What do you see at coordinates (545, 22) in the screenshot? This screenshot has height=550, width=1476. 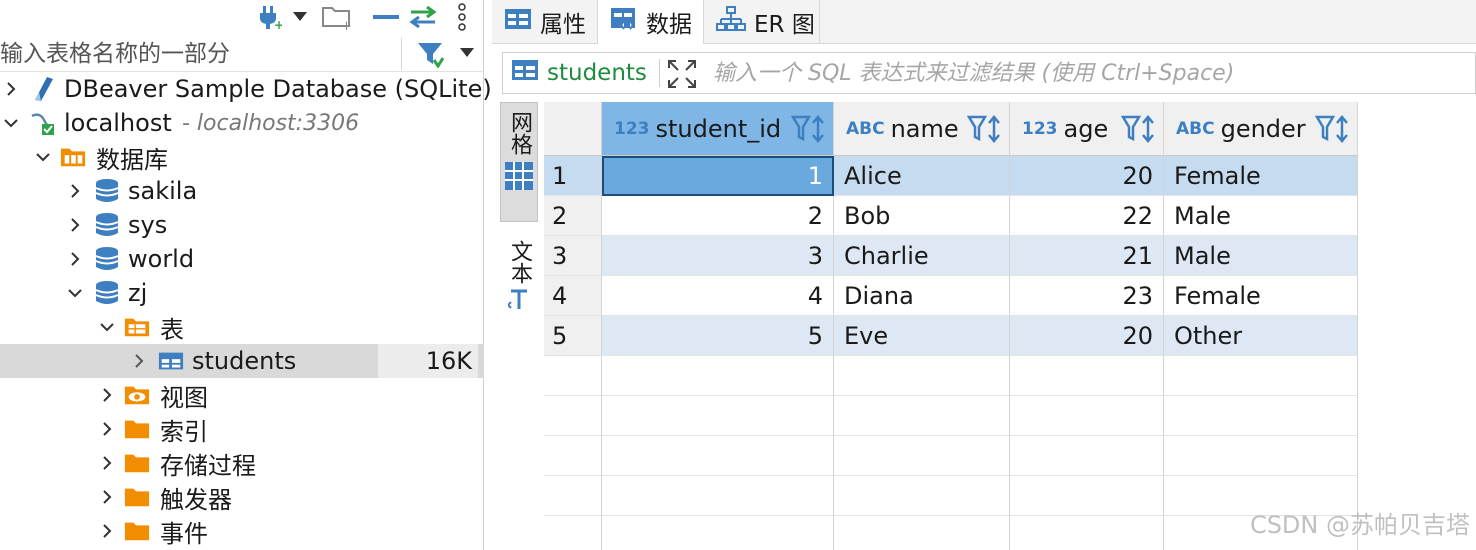 I see `tab-properties: 属性` at bounding box center [545, 22].